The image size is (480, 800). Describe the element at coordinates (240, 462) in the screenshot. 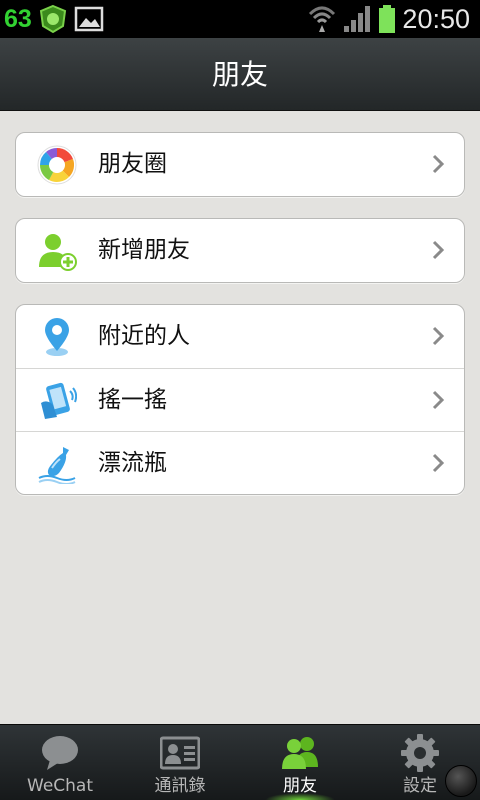

I see `list-item-drift-bottle: 漂流瓶` at that location.